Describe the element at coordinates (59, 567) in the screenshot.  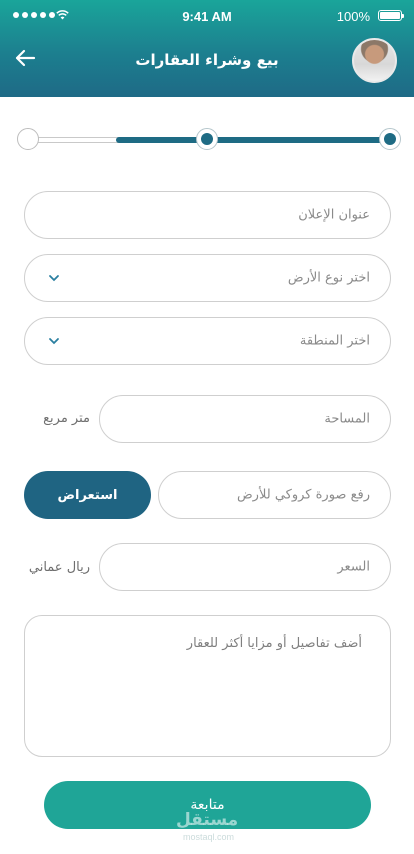
I see `price-unit-label: ريال عماني` at that location.